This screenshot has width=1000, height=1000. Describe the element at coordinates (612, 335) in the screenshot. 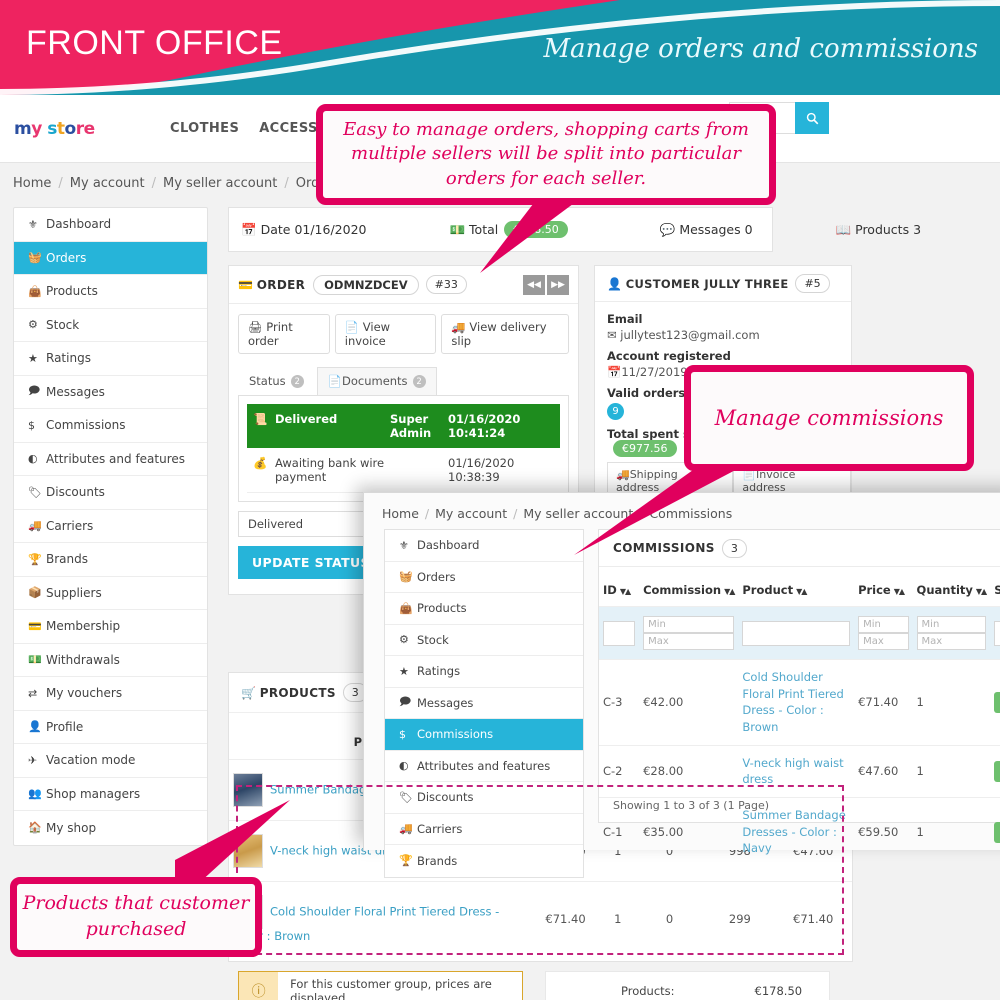

I see `envelope-icon: ✉` at that location.